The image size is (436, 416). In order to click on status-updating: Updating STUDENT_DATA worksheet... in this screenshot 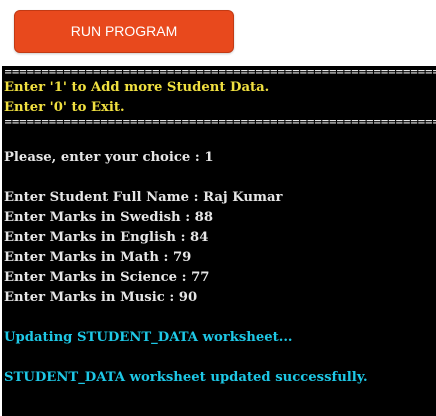, I will do `click(148, 337)`.